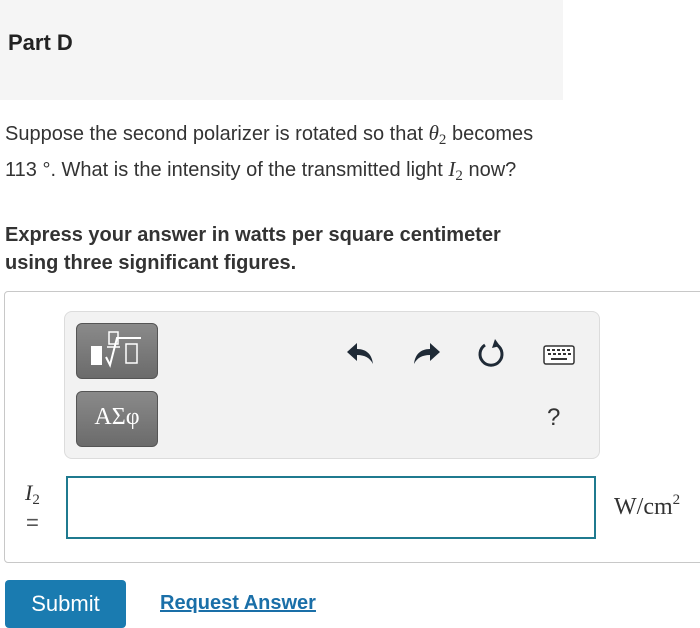  What do you see at coordinates (40, 42) in the screenshot?
I see `part-title: Part D` at bounding box center [40, 42].